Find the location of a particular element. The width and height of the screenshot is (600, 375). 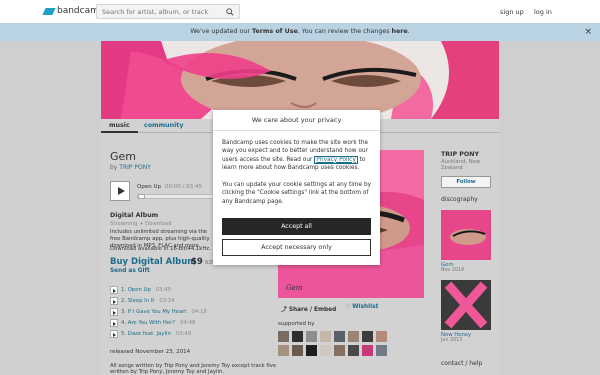

share-icon: ⤴ is located at coordinates (285, 310).